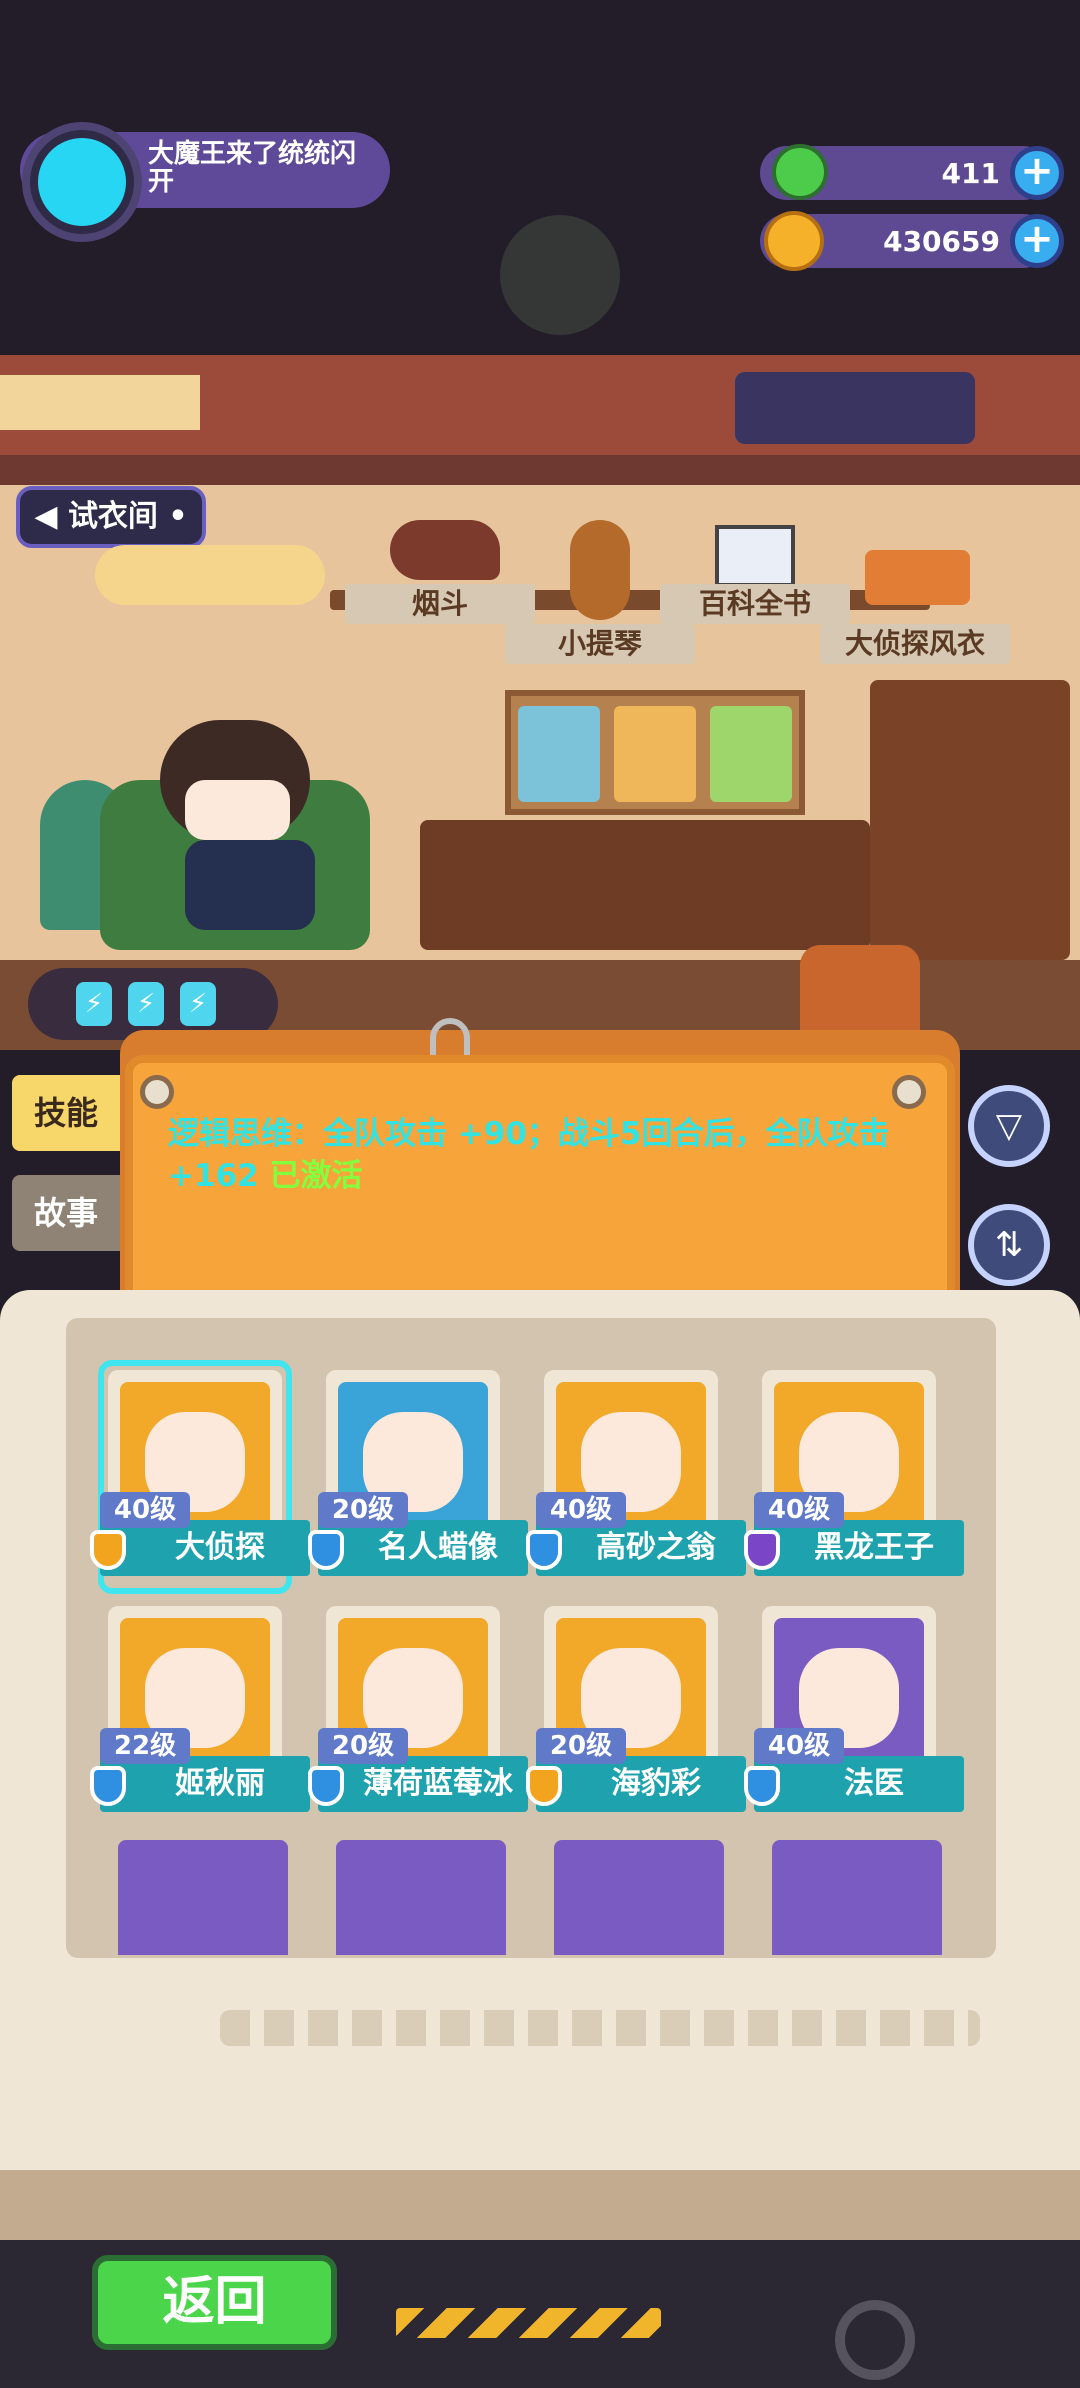  Describe the element at coordinates (645, 885) in the screenshot. I see `wooden-counter` at that location.